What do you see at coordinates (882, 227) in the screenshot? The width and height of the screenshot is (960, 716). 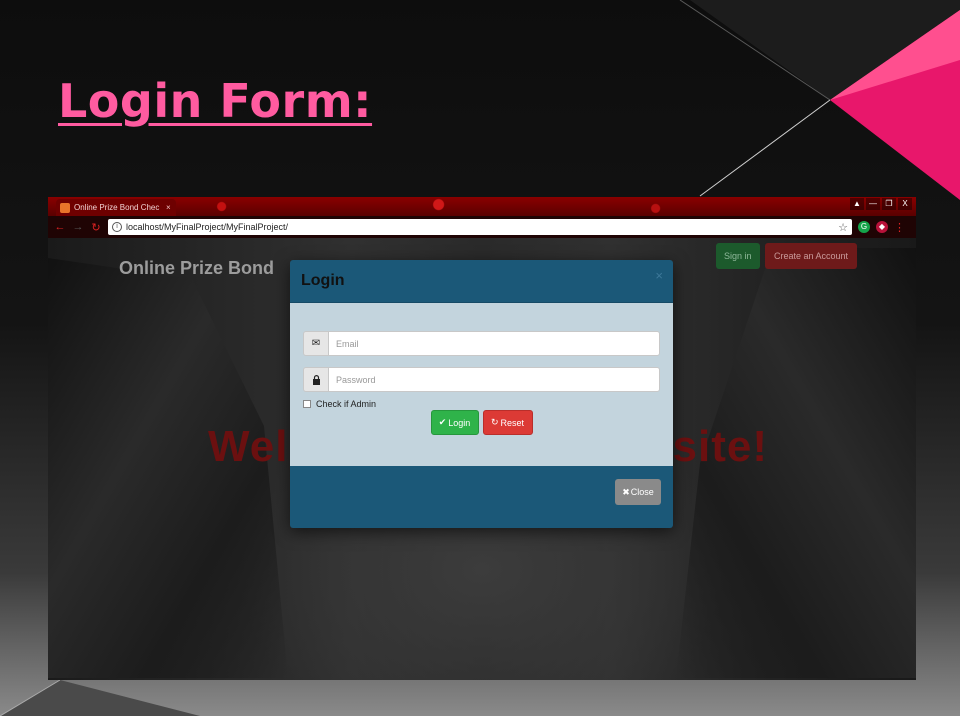 I see `shield-extension-icon: ◆` at bounding box center [882, 227].